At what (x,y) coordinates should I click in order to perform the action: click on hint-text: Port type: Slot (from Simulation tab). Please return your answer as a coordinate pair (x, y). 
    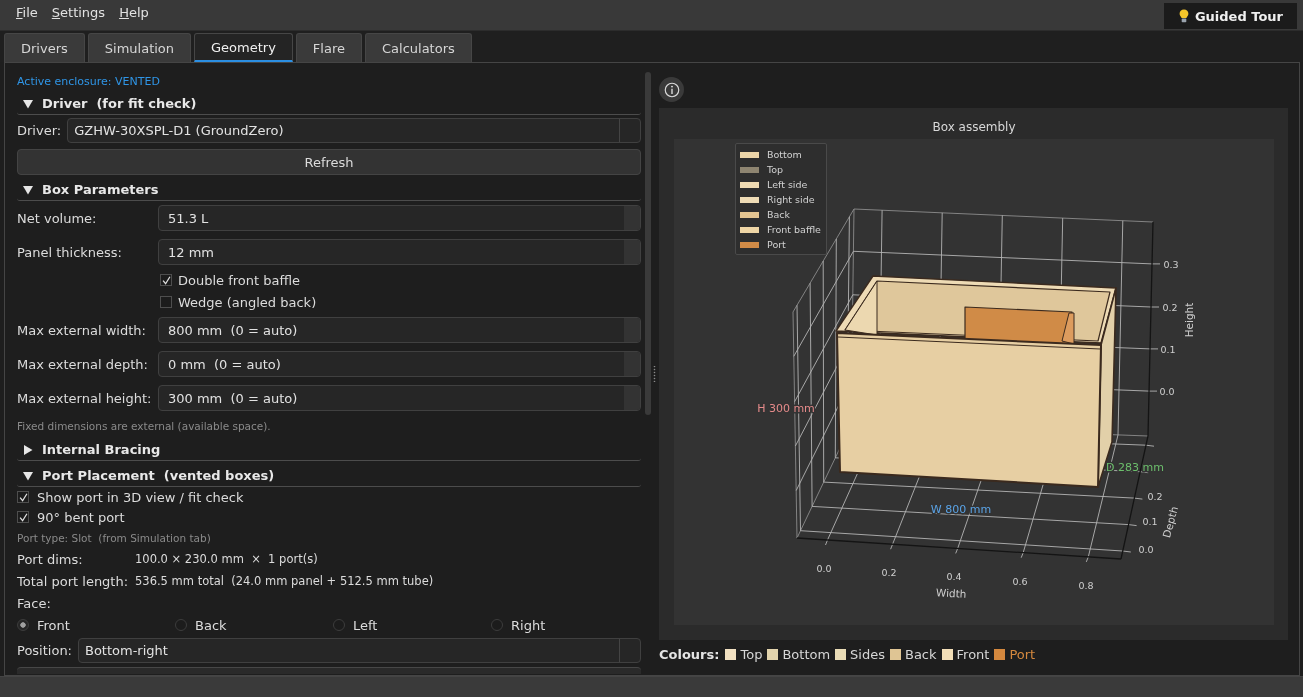
    Looking at the image, I should click on (114, 538).